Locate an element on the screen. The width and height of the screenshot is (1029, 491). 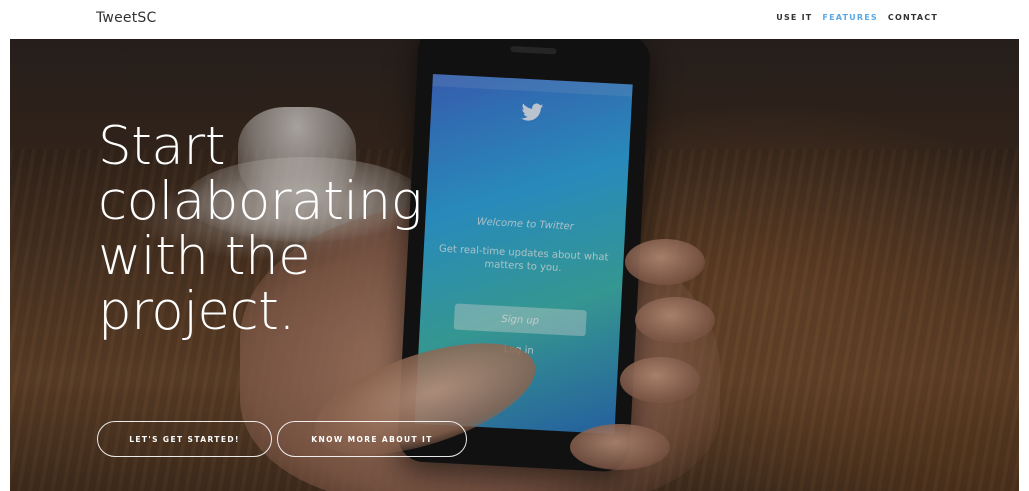
nav-links: USE IT FEATURES CONTACT is located at coordinates (857, 17).